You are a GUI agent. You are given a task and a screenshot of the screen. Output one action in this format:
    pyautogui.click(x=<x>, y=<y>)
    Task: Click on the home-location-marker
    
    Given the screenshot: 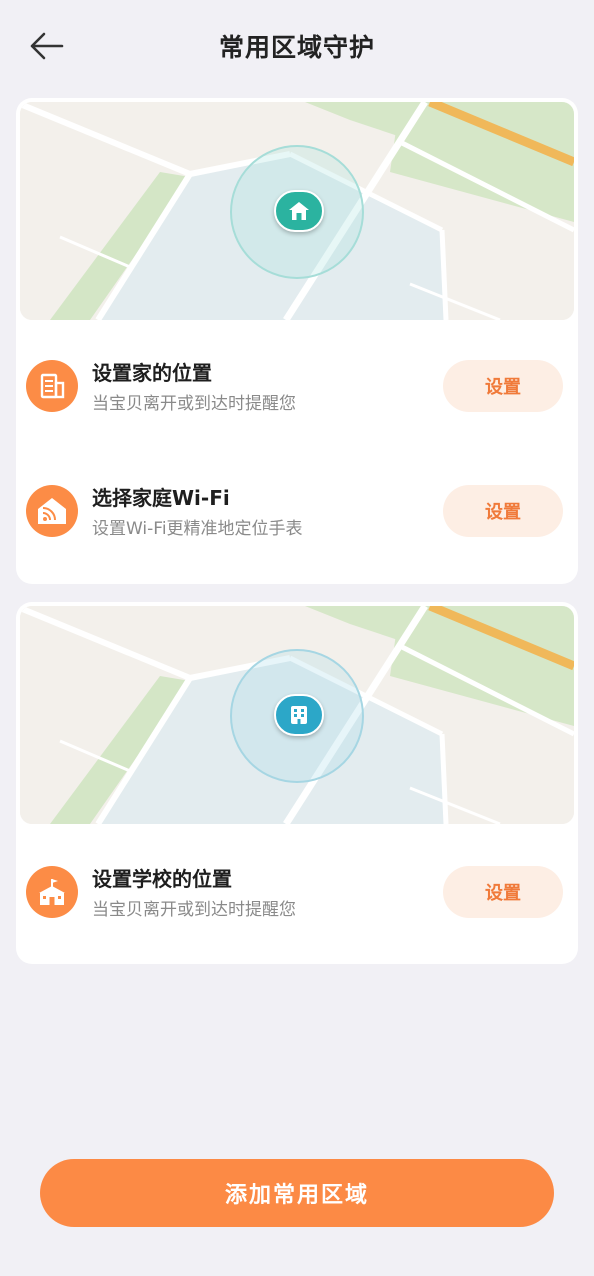 What is the action you would take?
    pyautogui.click(x=299, y=211)
    